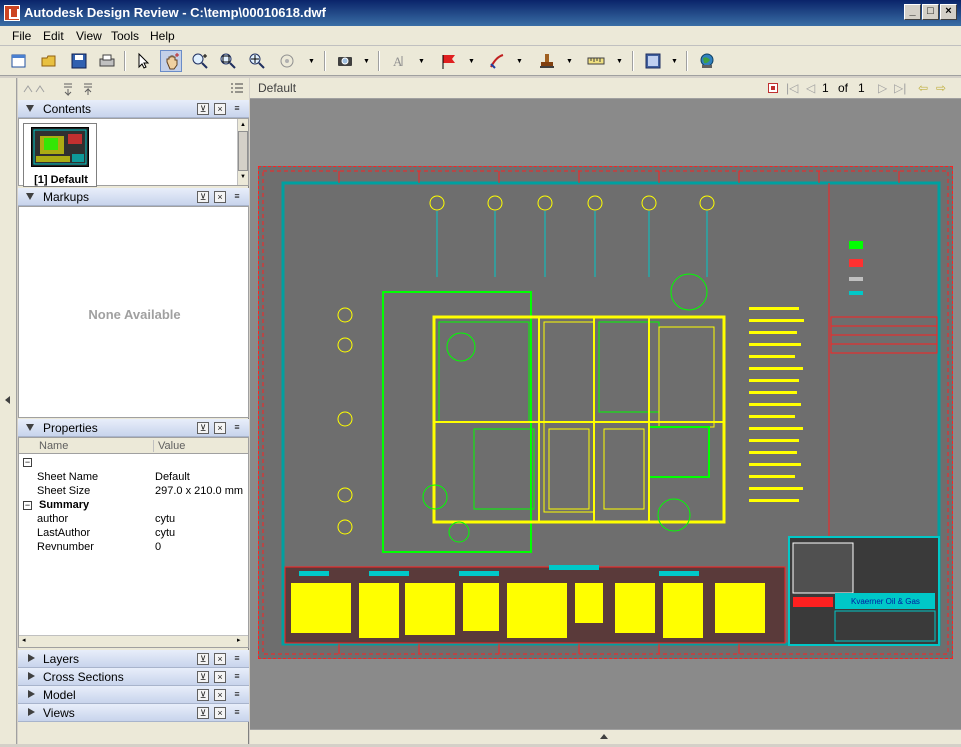  Describe the element at coordinates (449, 61) in the screenshot. I see `callout-flag-icon` at that location.